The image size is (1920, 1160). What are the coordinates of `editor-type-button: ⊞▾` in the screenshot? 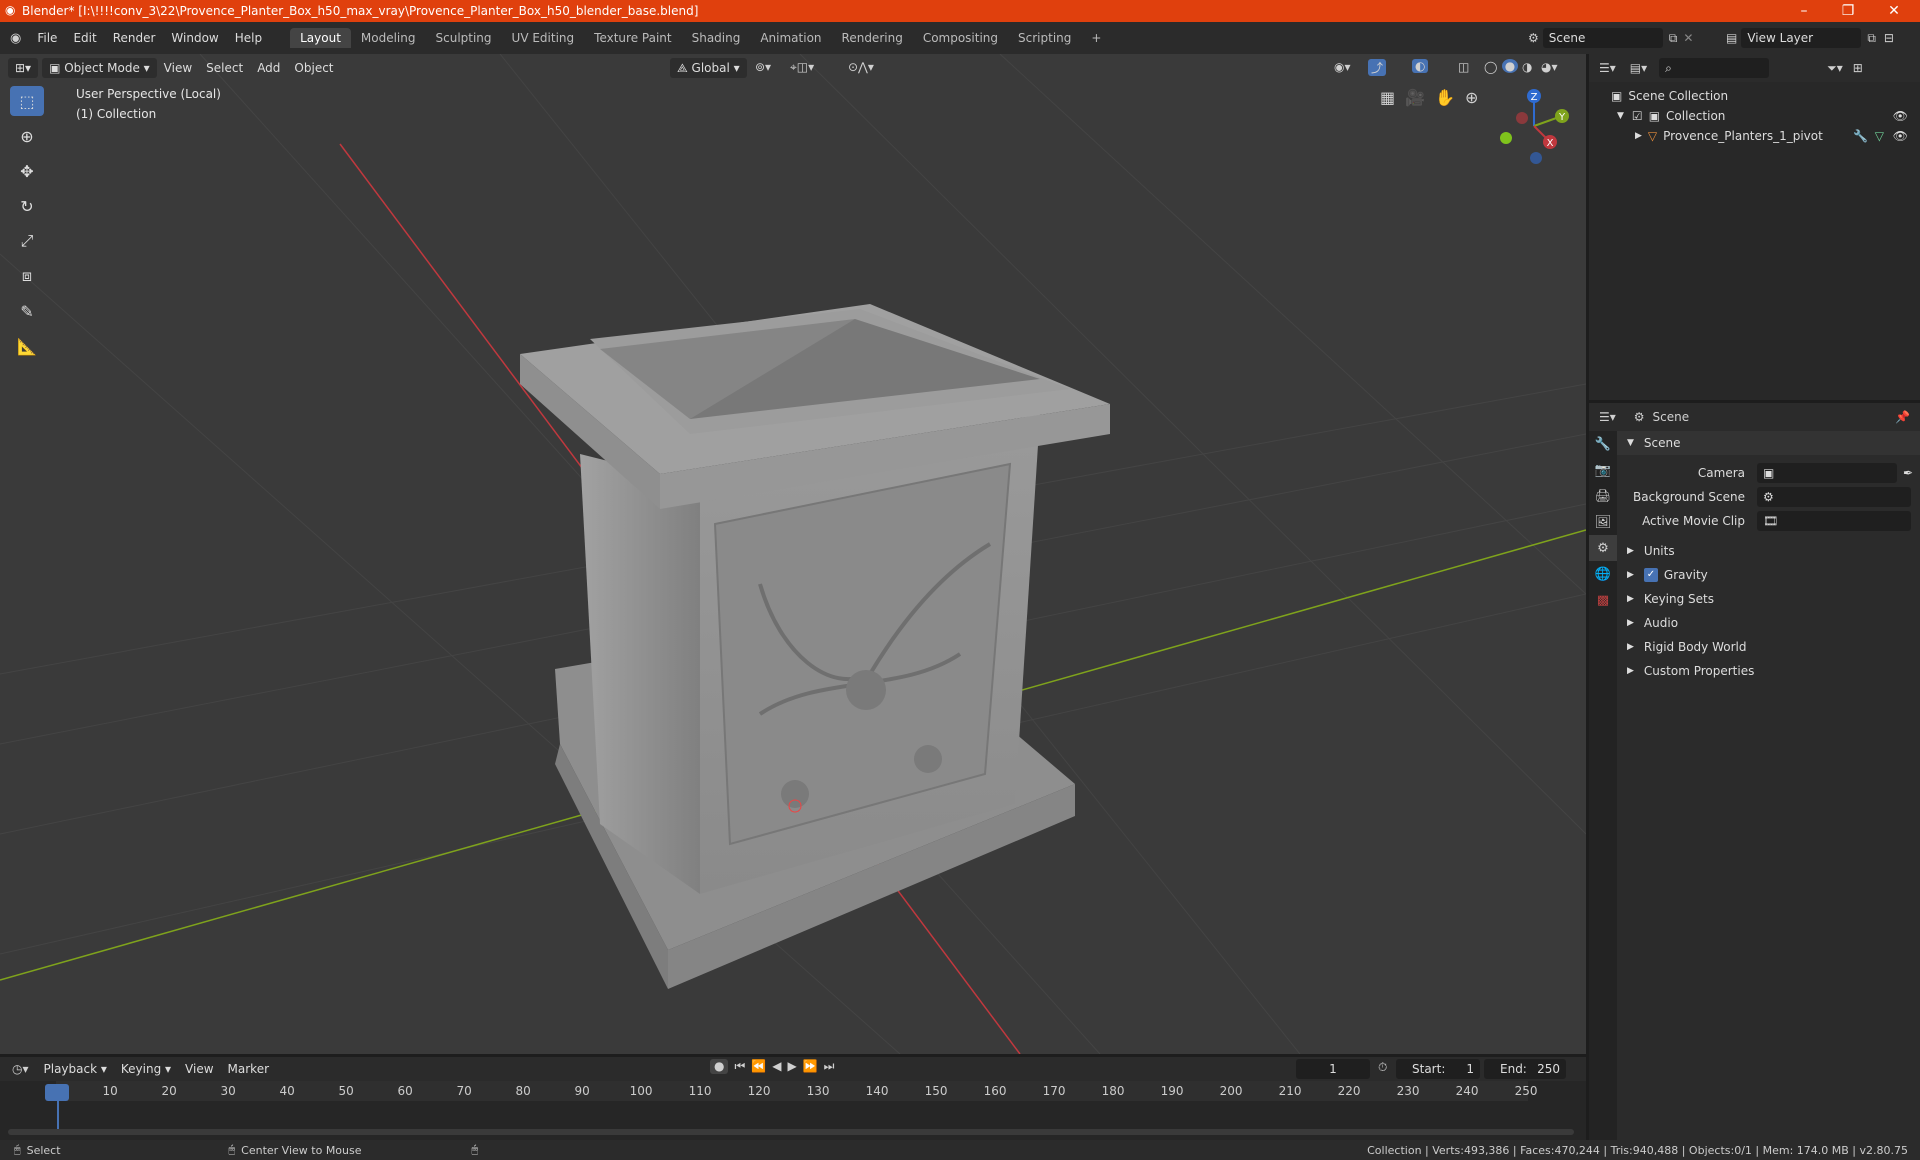 It's located at (23, 68).